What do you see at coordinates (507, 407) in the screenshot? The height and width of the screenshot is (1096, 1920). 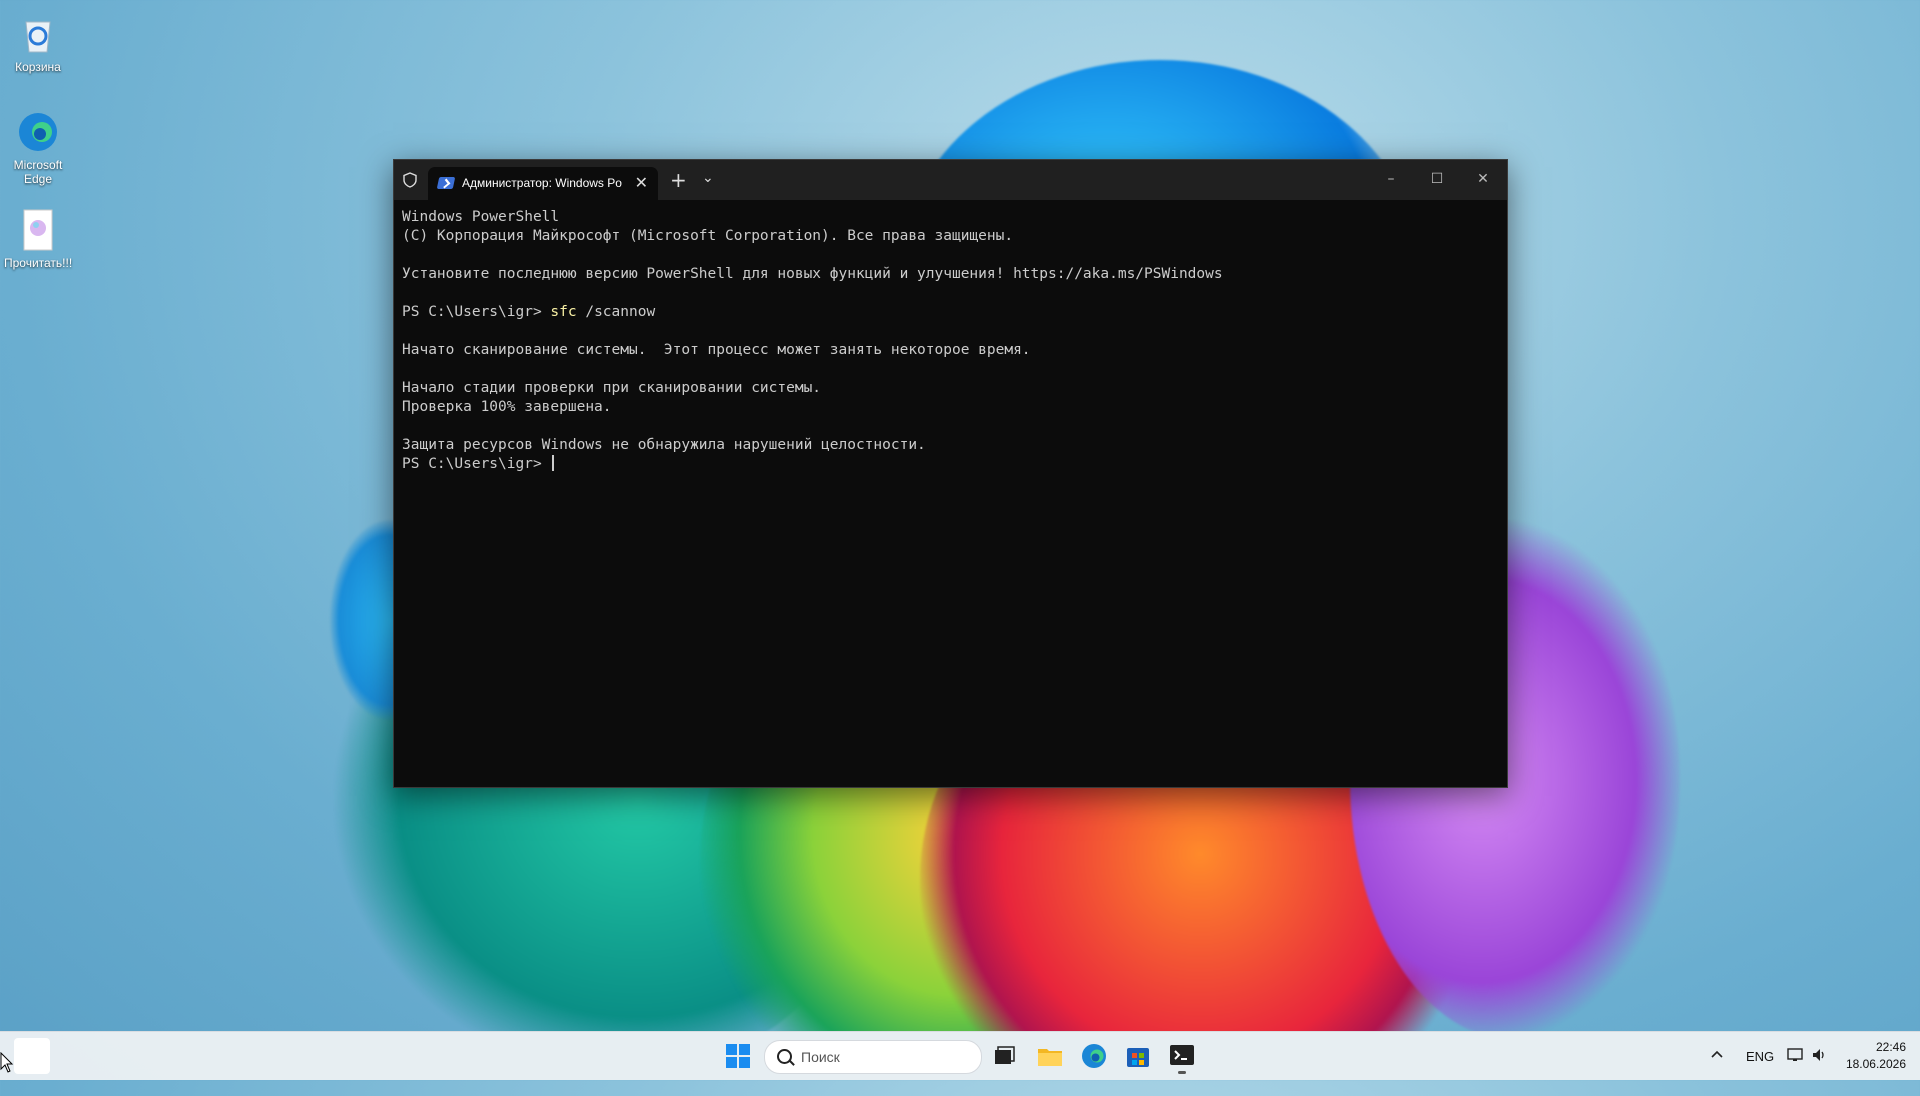 I see `terminal-line: Проверка 100% завершена.` at bounding box center [507, 407].